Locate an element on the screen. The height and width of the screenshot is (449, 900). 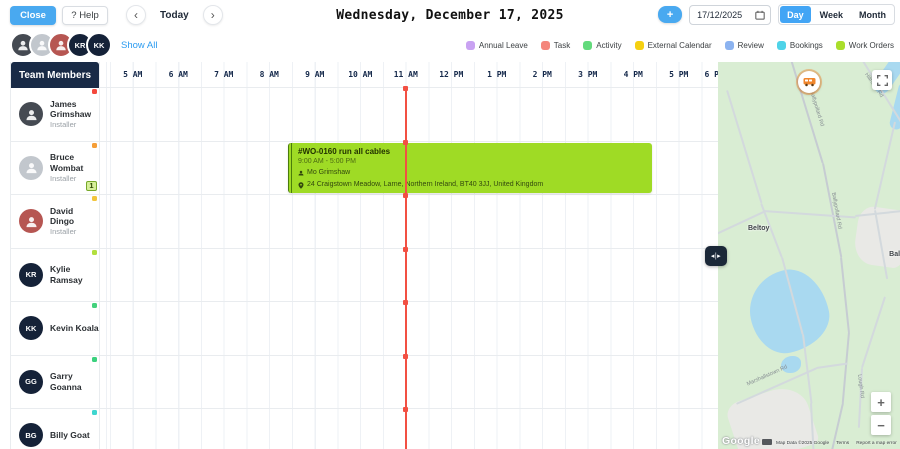
report-error-link: Report a map error is located at coordinates (876, 443).